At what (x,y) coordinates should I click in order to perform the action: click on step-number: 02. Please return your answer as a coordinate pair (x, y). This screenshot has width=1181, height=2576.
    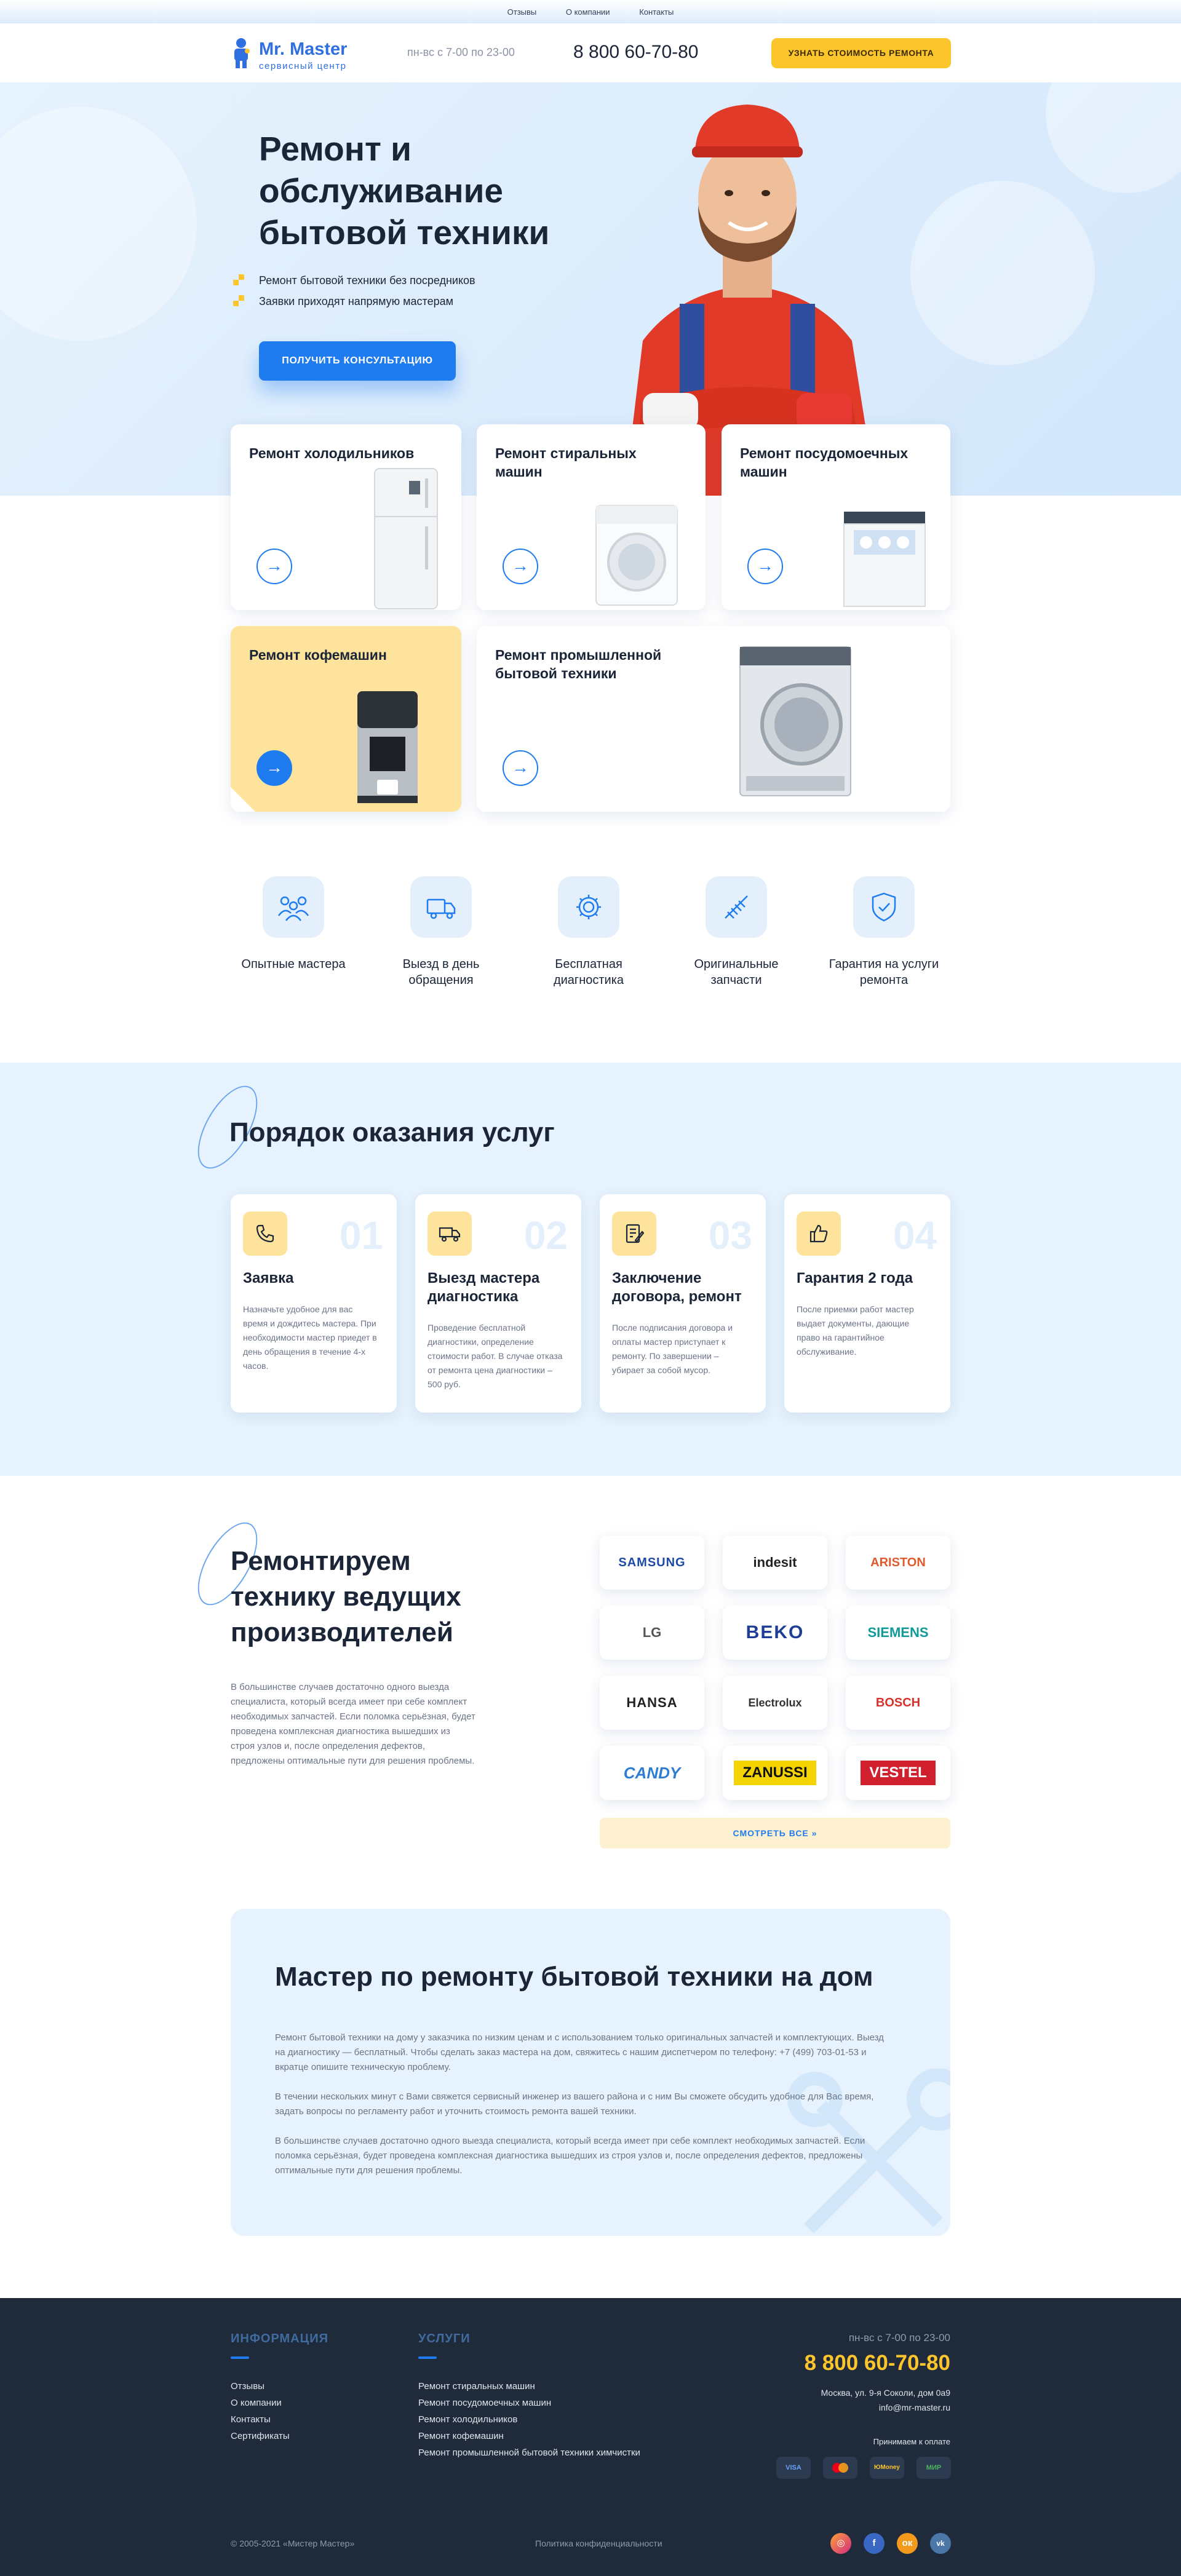
    Looking at the image, I should click on (545, 1235).